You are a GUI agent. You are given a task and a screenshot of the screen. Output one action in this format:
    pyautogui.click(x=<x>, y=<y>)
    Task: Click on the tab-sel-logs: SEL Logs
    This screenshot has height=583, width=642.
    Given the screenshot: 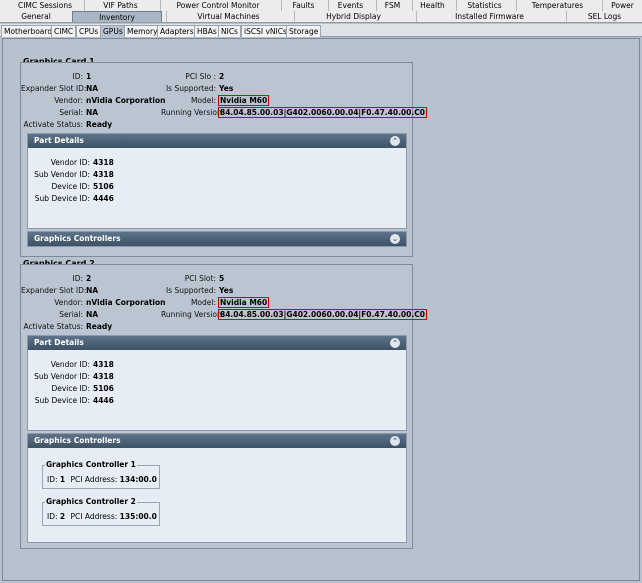 What is the action you would take?
    pyautogui.click(x=604, y=16)
    